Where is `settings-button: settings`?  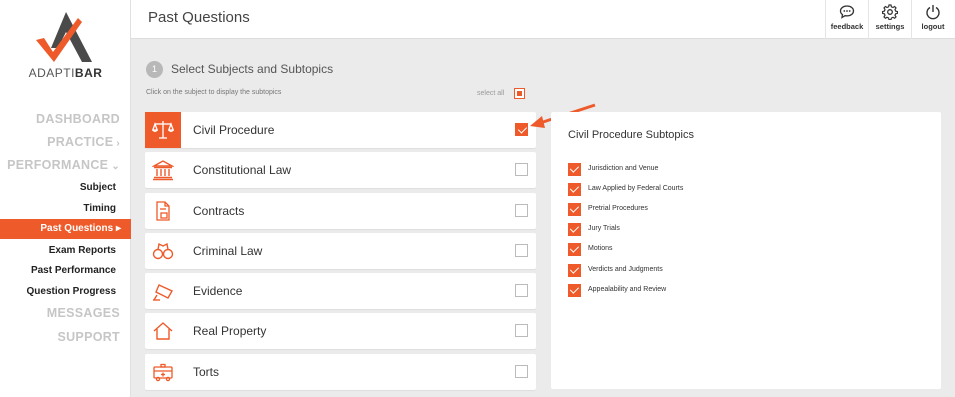 settings-button: settings is located at coordinates (889, 19).